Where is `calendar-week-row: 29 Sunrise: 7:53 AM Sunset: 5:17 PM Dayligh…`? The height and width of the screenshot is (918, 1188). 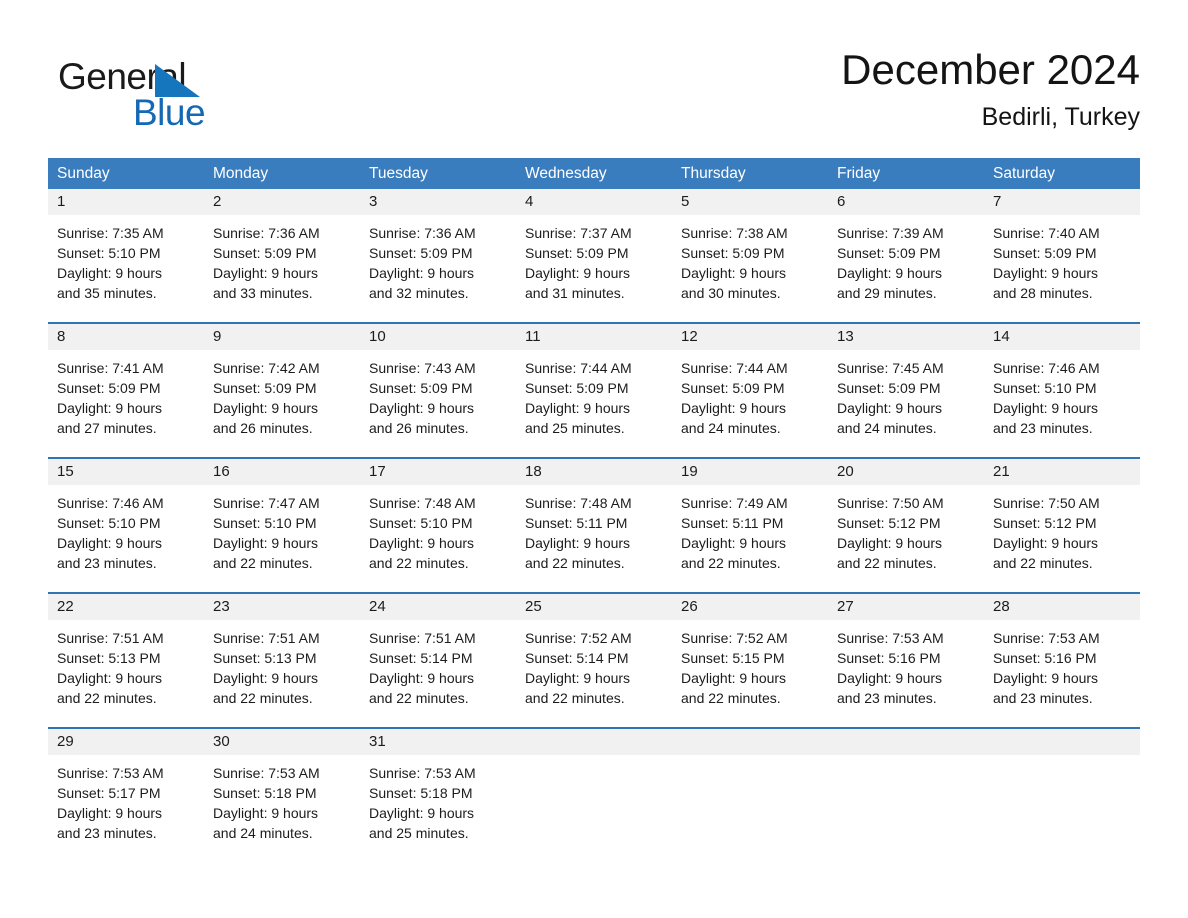 calendar-week-row: 29 Sunrise: 7:53 AM Sunset: 5:17 PM Dayligh… is located at coordinates (594, 794).